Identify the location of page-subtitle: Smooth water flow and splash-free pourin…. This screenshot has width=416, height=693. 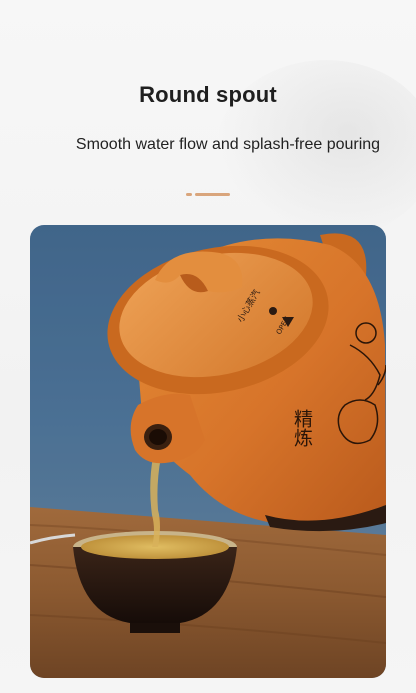
(228, 144).